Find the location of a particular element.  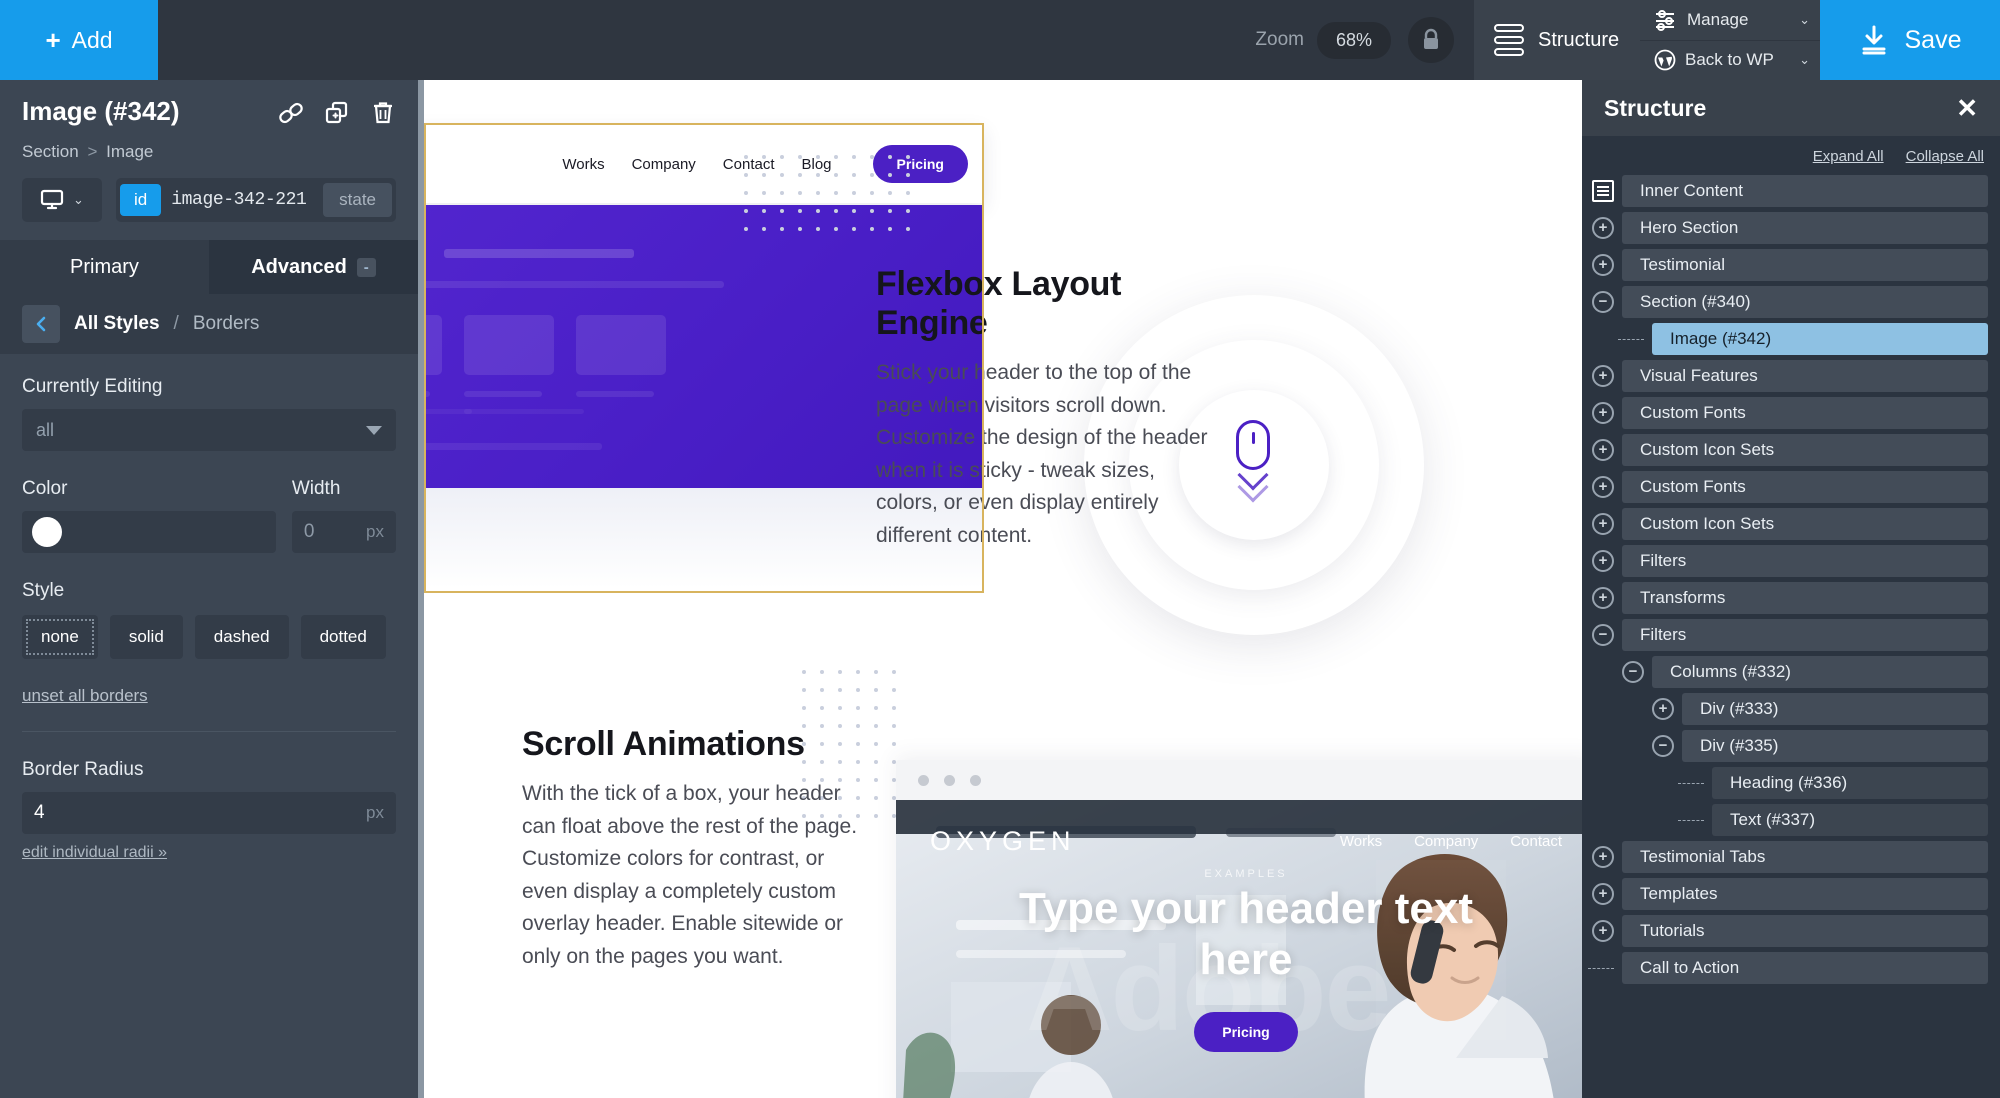

tab-primary: Primary is located at coordinates (104, 267).